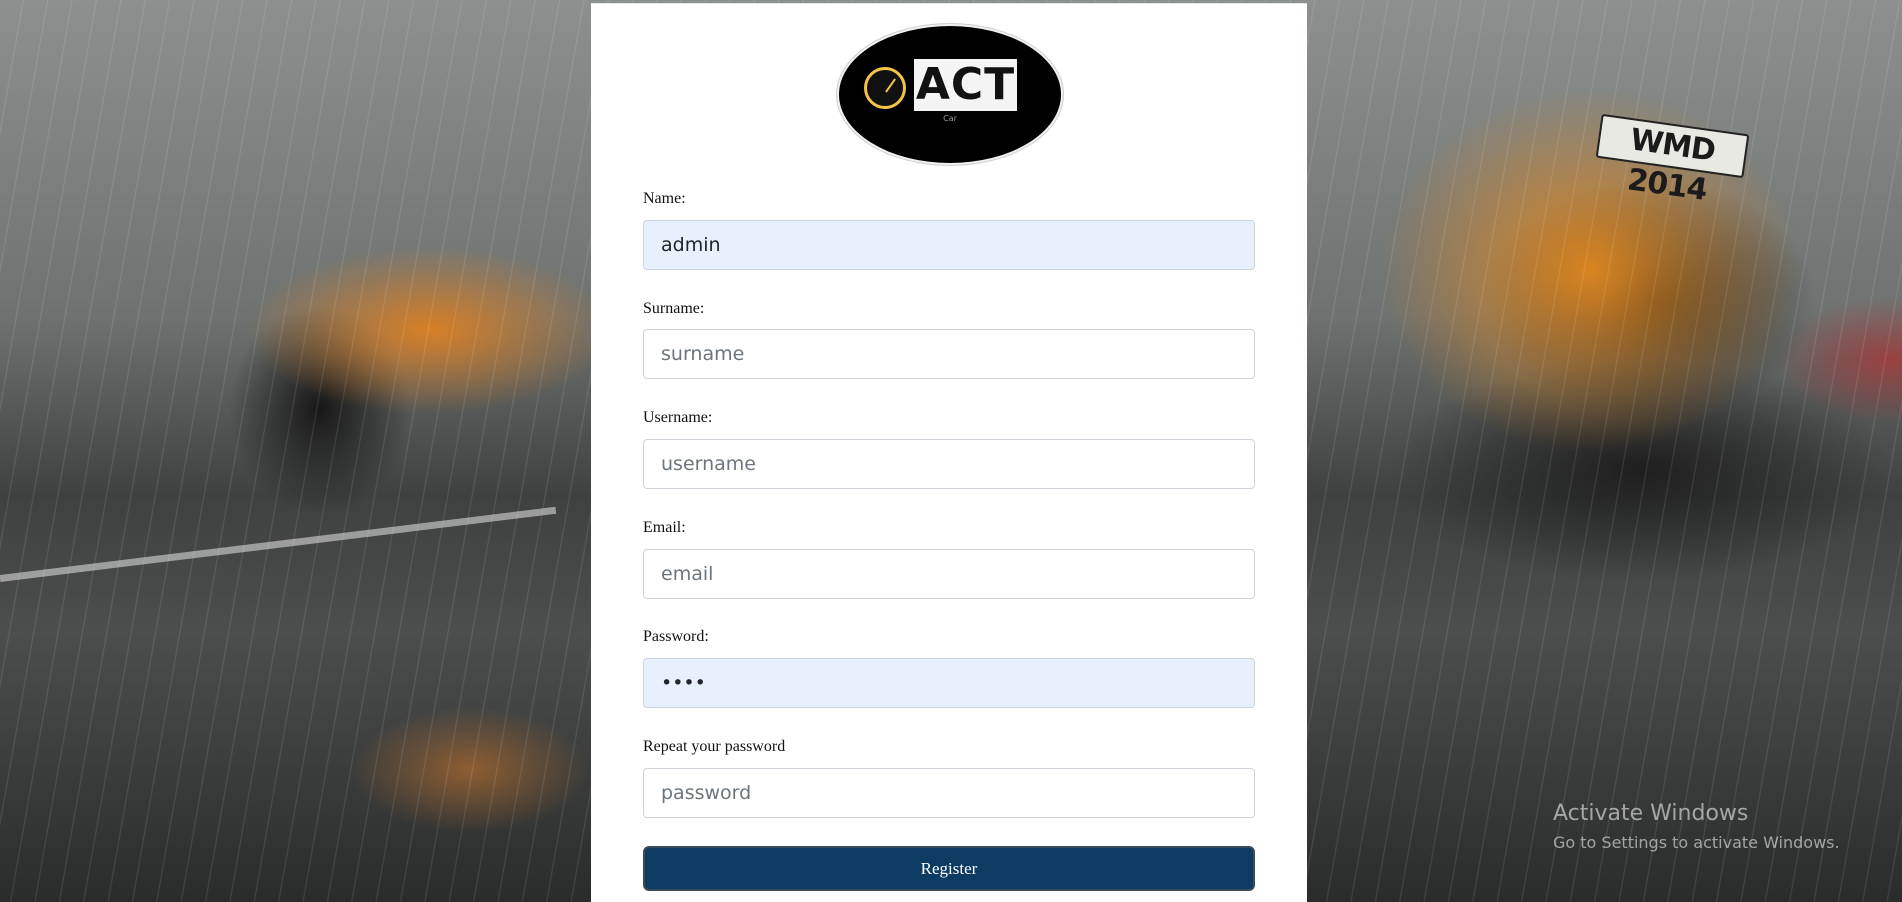 The image size is (1902, 902). What do you see at coordinates (949, 245) in the screenshot?
I see `name-input` at bounding box center [949, 245].